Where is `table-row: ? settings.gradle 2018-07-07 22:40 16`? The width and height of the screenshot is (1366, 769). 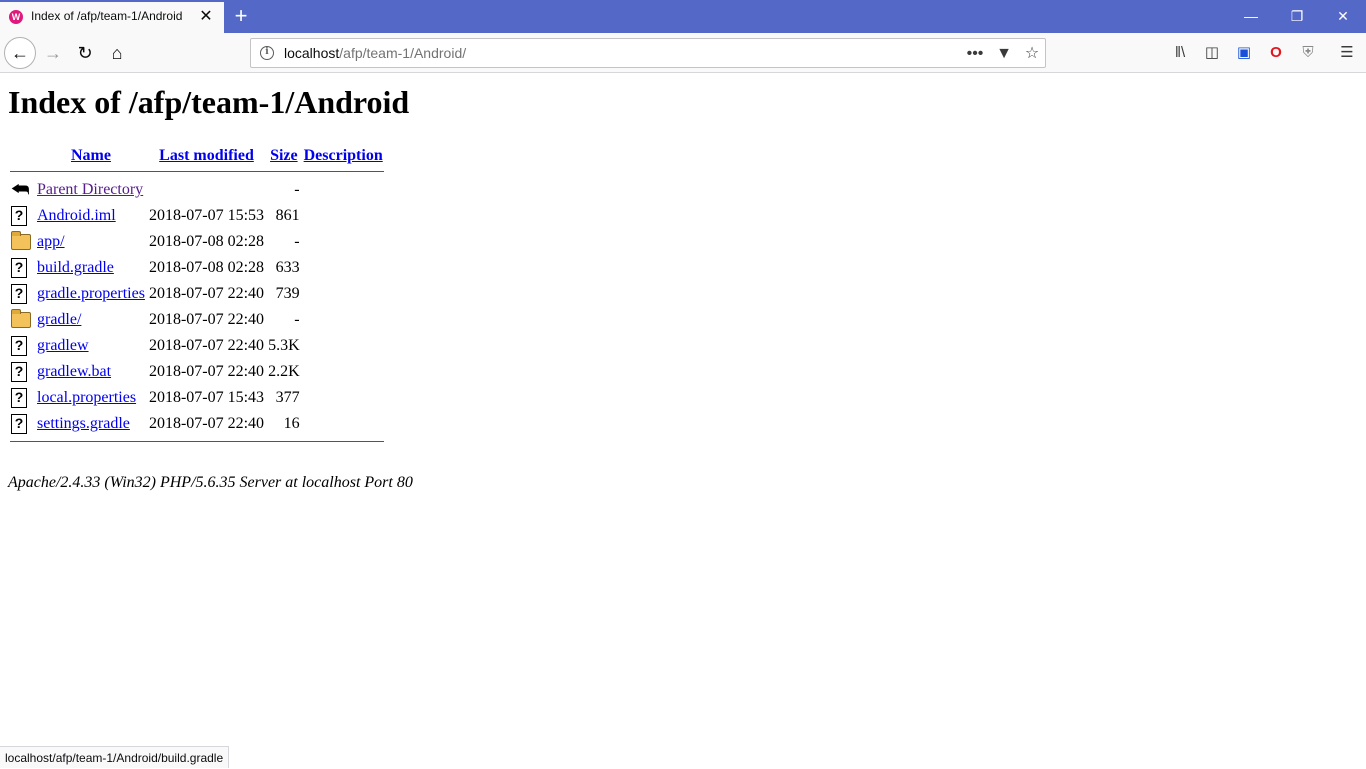
table-row: ? settings.gradle 2018-07-07 22:40 16 is located at coordinates (197, 424).